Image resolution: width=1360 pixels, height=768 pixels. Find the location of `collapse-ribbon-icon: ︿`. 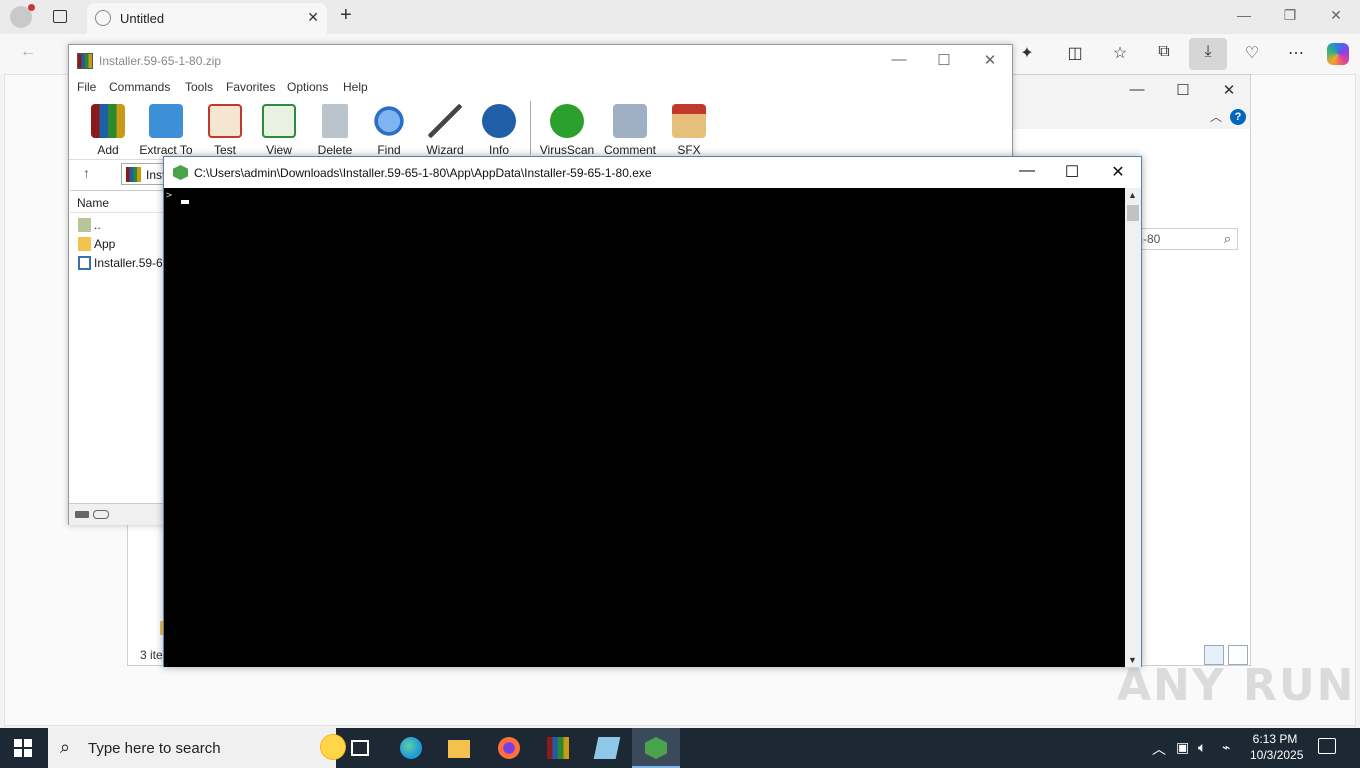

collapse-ribbon-icon: ︿ is located at coordinates (1216, 116).